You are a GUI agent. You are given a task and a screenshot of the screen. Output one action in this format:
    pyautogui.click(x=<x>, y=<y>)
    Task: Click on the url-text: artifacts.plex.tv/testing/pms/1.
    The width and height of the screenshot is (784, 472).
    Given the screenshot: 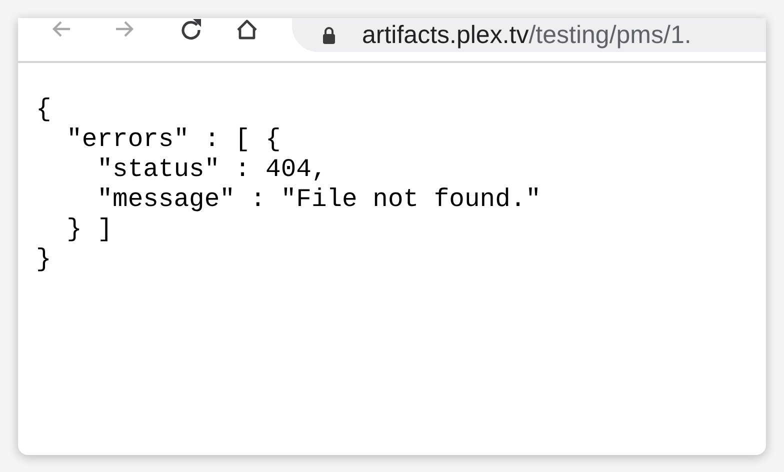 What is the action you would take?
    pyautogui.click(x=527, y=35)
    